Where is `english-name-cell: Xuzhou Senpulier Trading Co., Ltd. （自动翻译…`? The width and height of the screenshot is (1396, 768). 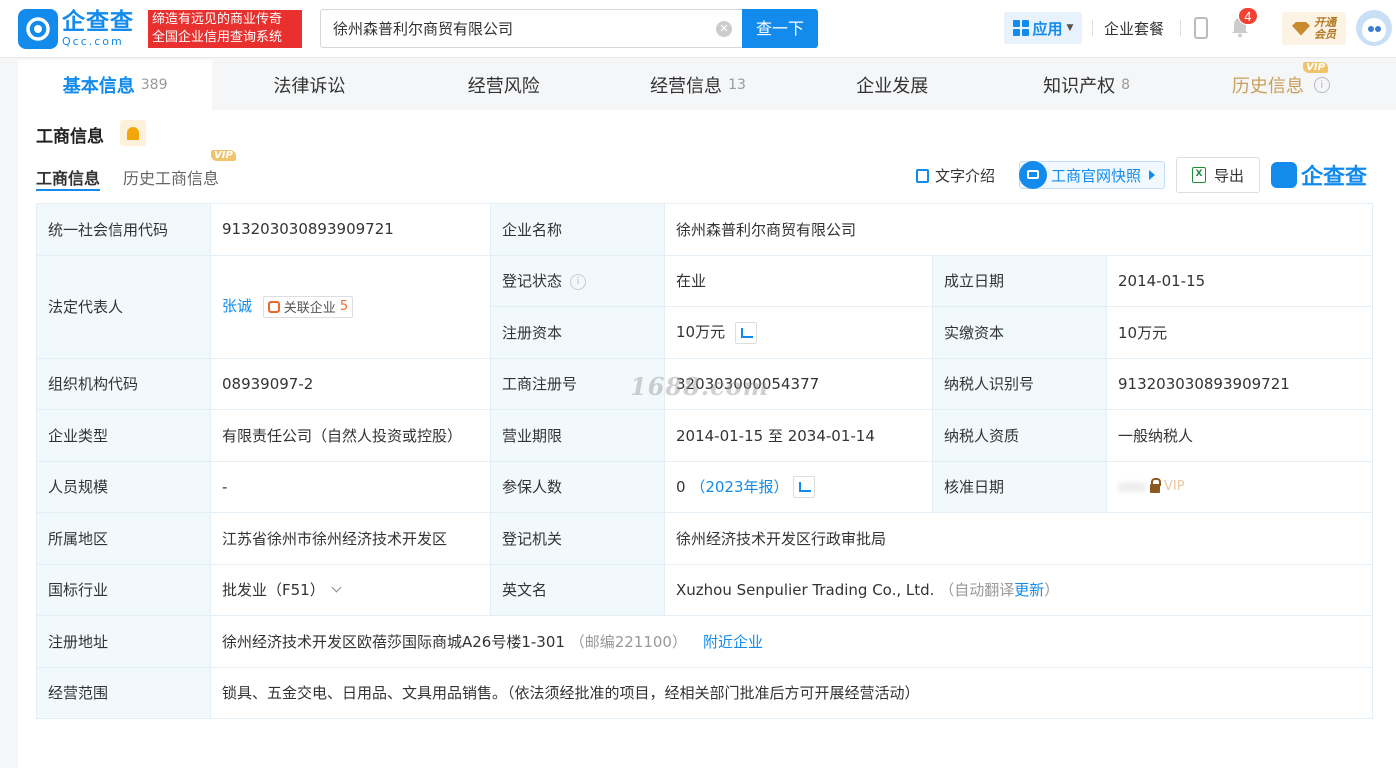 english-name-cell: Xuzhou Senpulier Trading Co., Ltd. （自动翻译… is located at coordinates (1018, 589).